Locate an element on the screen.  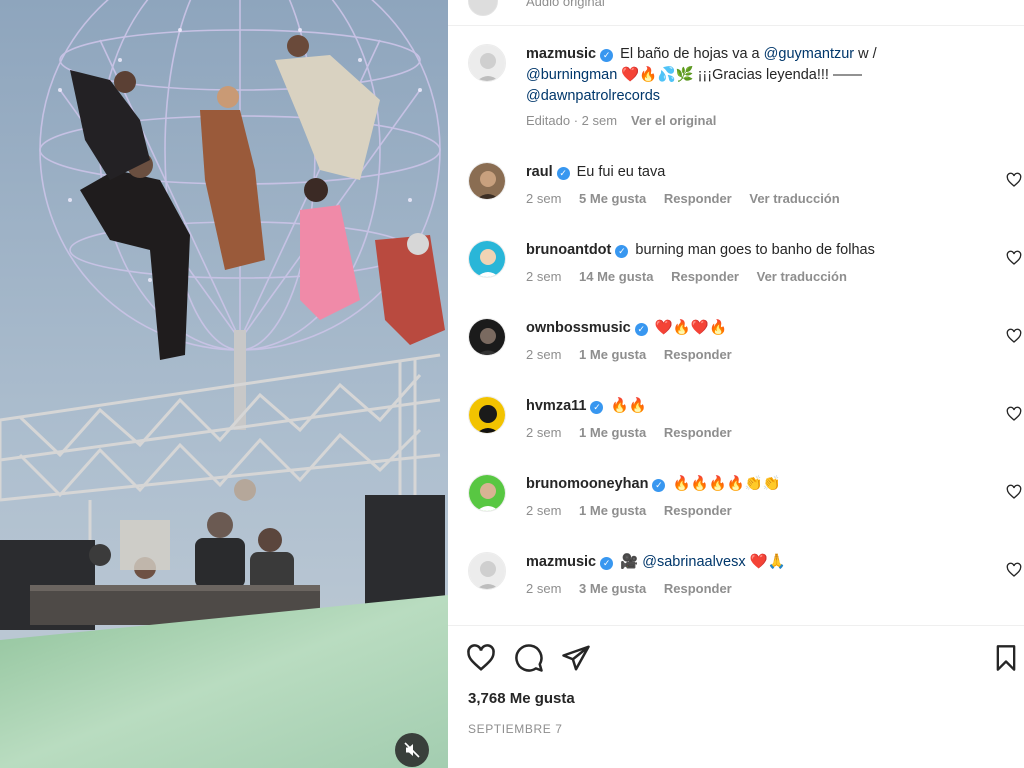
comment-text-pre: 🎥 is located at coordinates (629, 562).